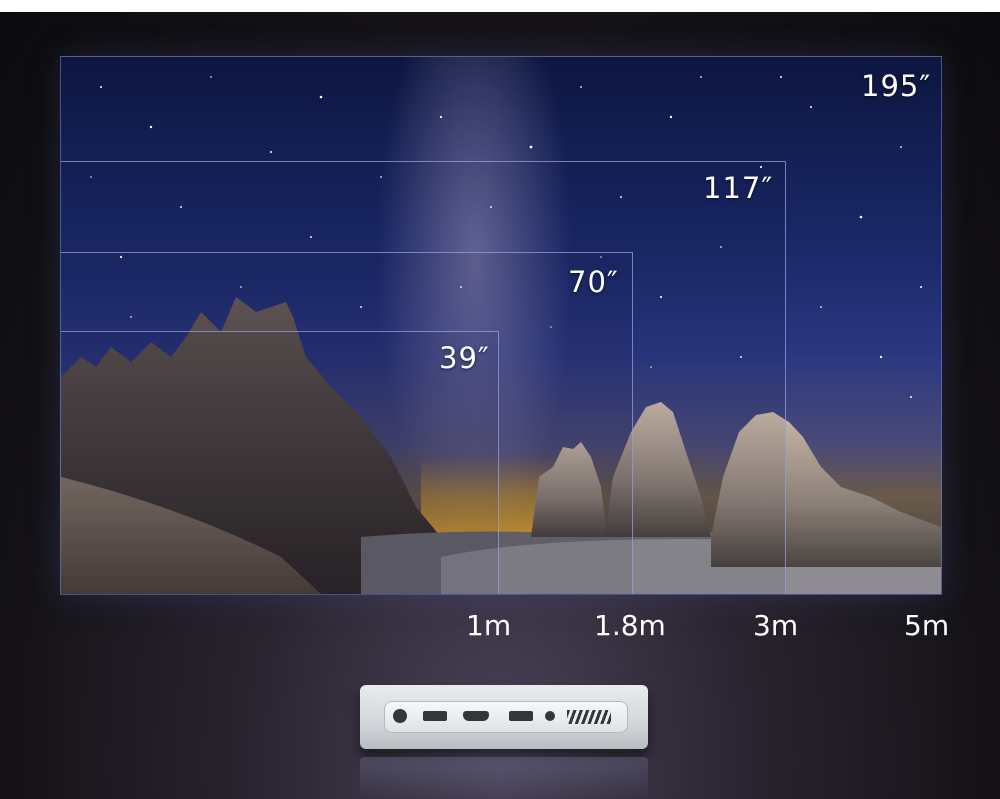 Image resolution: width=1000 pixels, height=799 pixels. Describe the element at coordinates (589, 717) in the screenshot. I see `vent-icon` at that location.